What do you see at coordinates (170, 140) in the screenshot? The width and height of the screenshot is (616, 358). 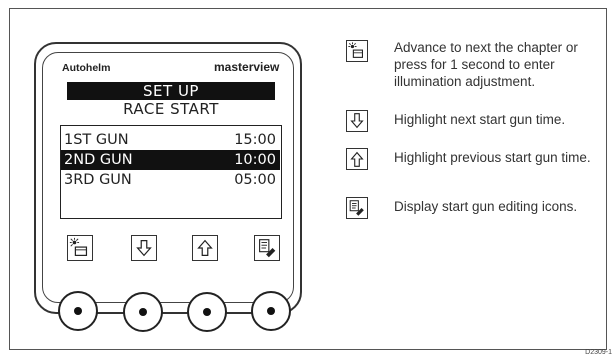 I see `gun-row-1: 1ST GUN 15:00` at bounding box center [170, 140].